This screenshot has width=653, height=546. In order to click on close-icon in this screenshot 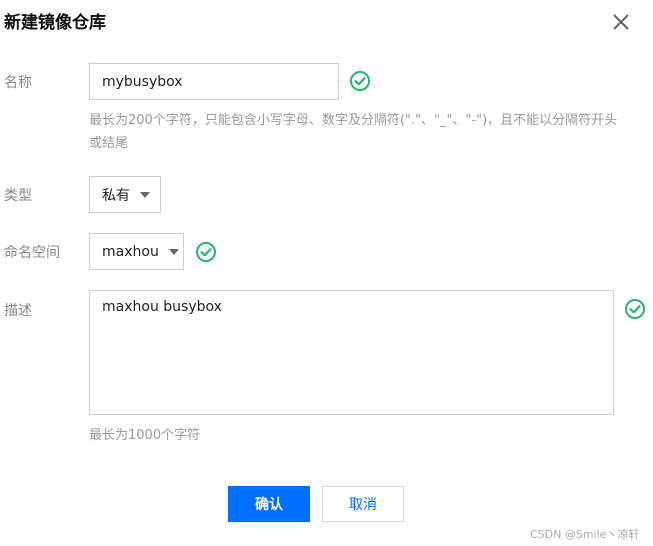, I will do `click(621, 22)`.